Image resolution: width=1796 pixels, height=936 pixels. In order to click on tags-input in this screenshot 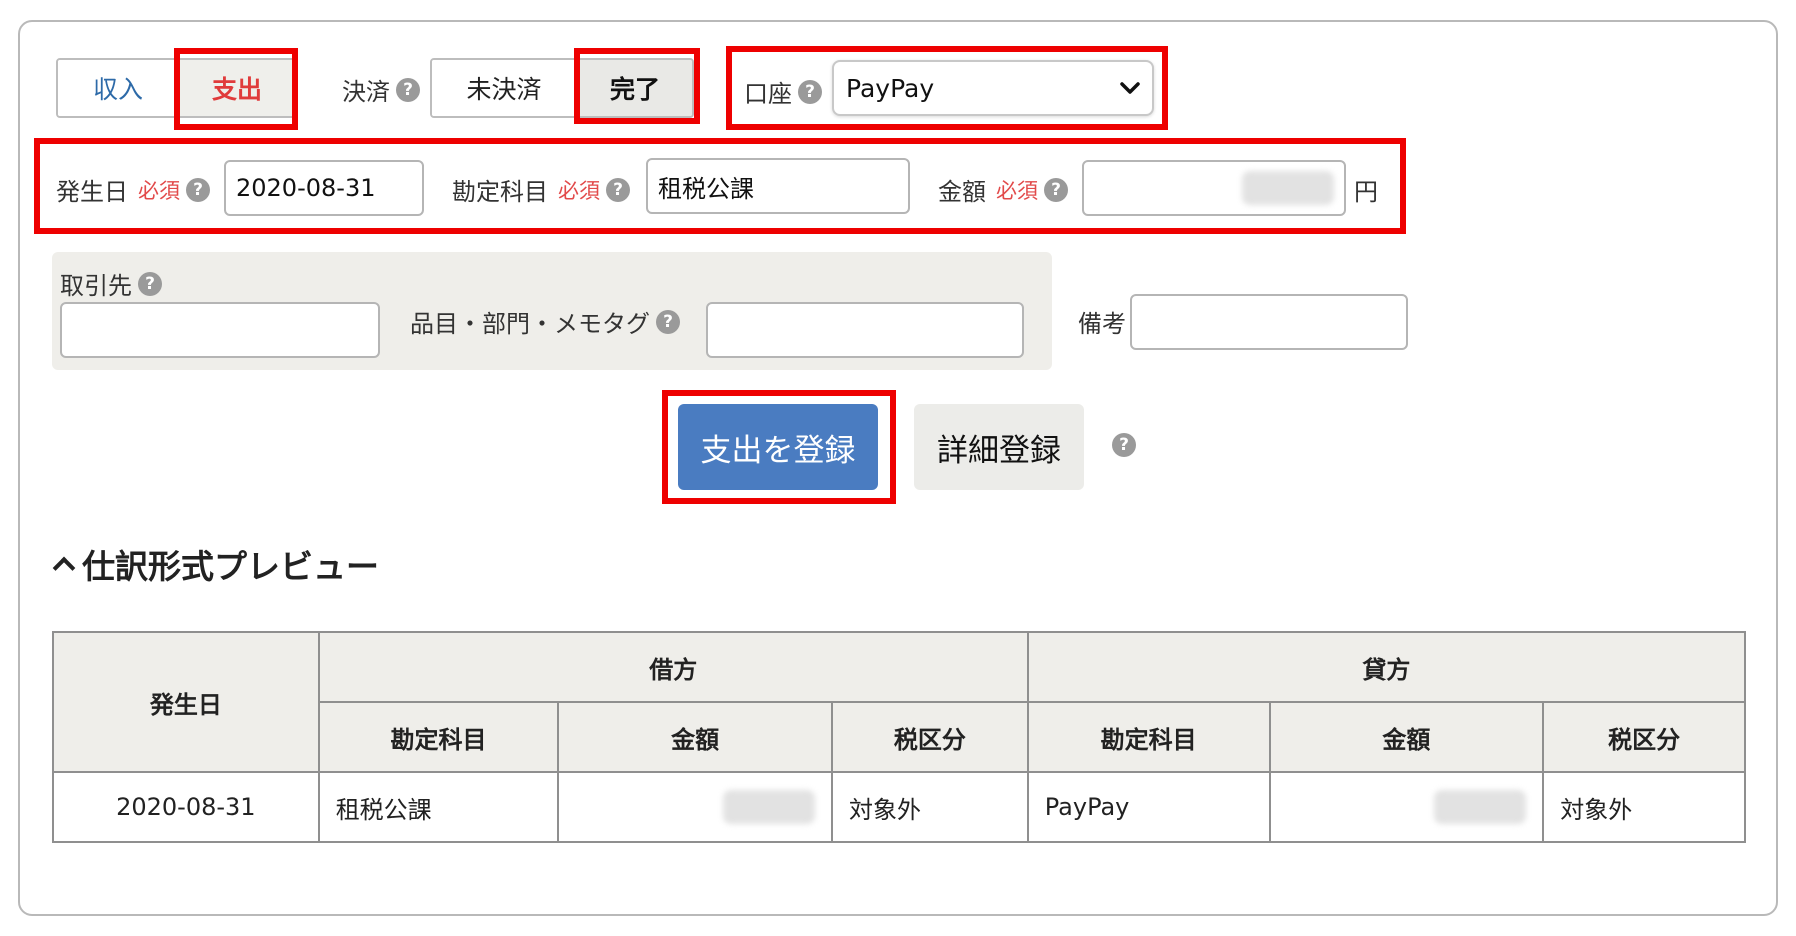, I will do `click(865, 330)`.